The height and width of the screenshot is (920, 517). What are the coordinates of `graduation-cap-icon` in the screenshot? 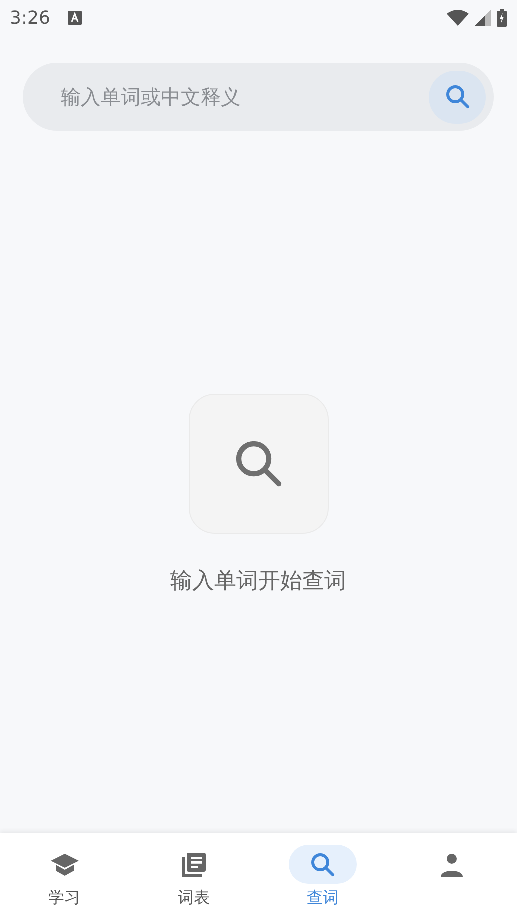 It's located at (65, 865).